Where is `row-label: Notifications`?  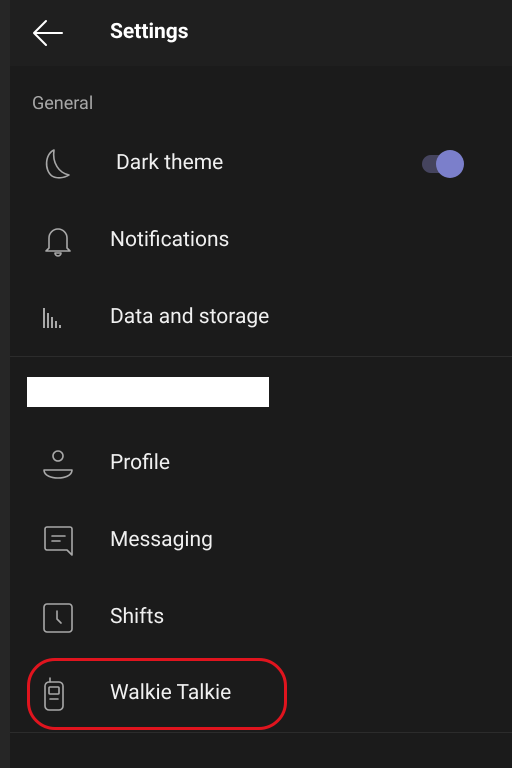
row-label: Notifications is located at coordinates (170, 240).